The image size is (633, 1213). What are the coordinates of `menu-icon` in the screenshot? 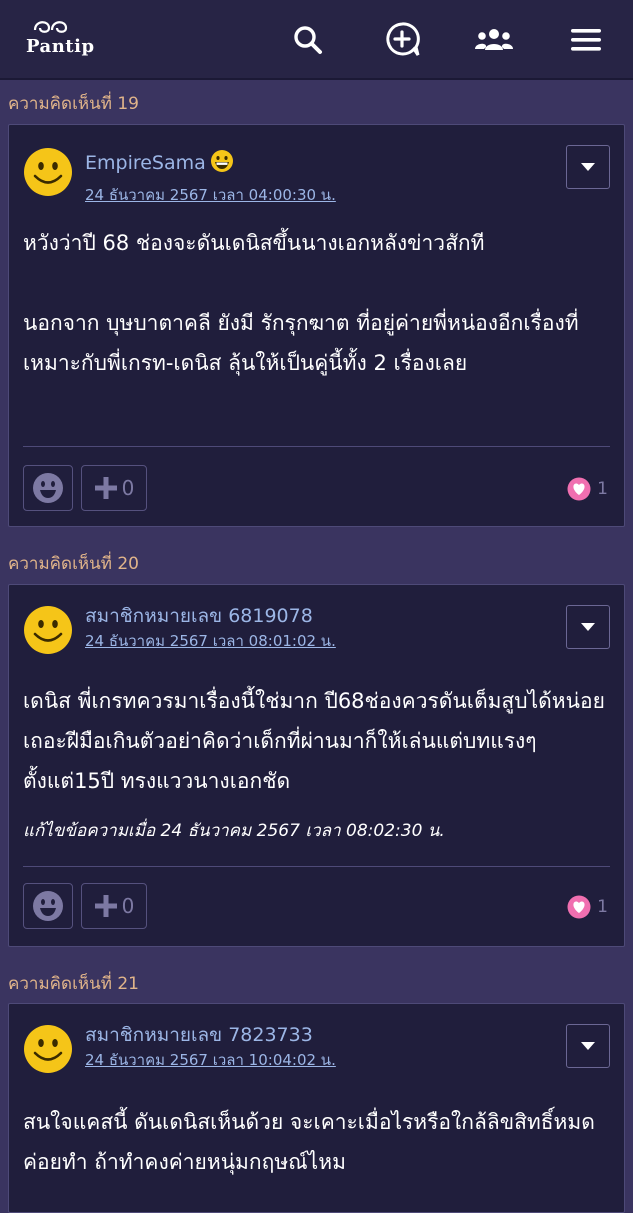 It's located at (586, 40).